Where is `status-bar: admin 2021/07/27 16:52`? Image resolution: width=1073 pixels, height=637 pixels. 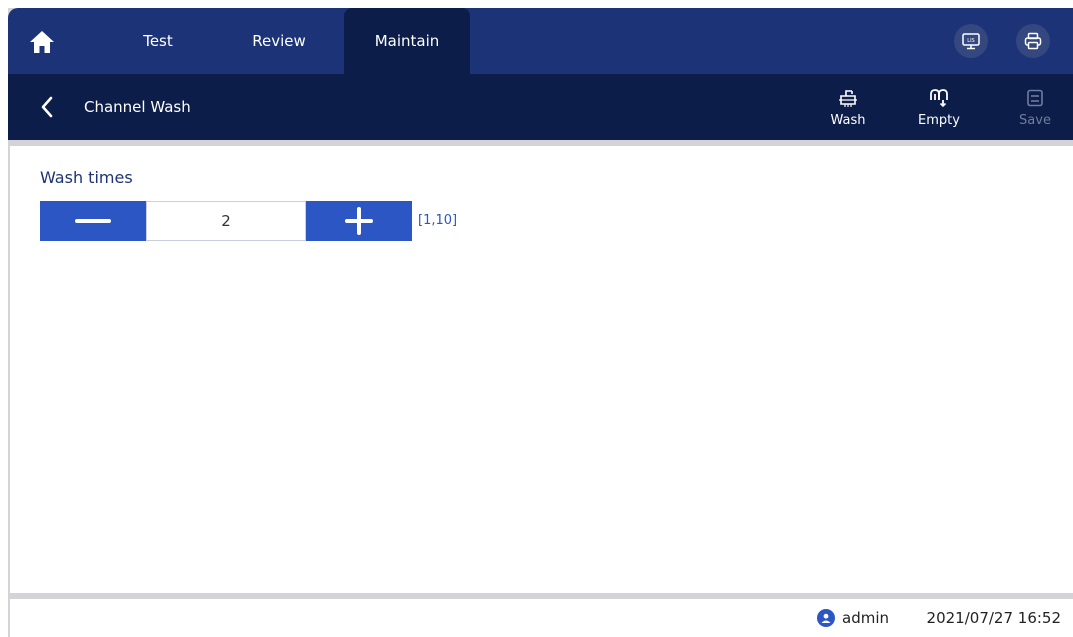 status-bar: admin 2021/07/27 16:52 is located at coordinates (541, 618).